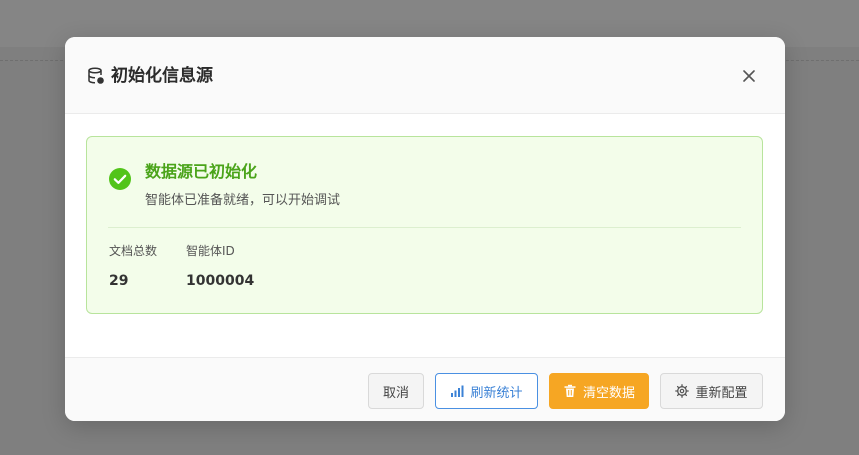  What do you see at coordinates (682, 391) in the screenshot?
I see `gear-icon` at bounding box center [682, 391].